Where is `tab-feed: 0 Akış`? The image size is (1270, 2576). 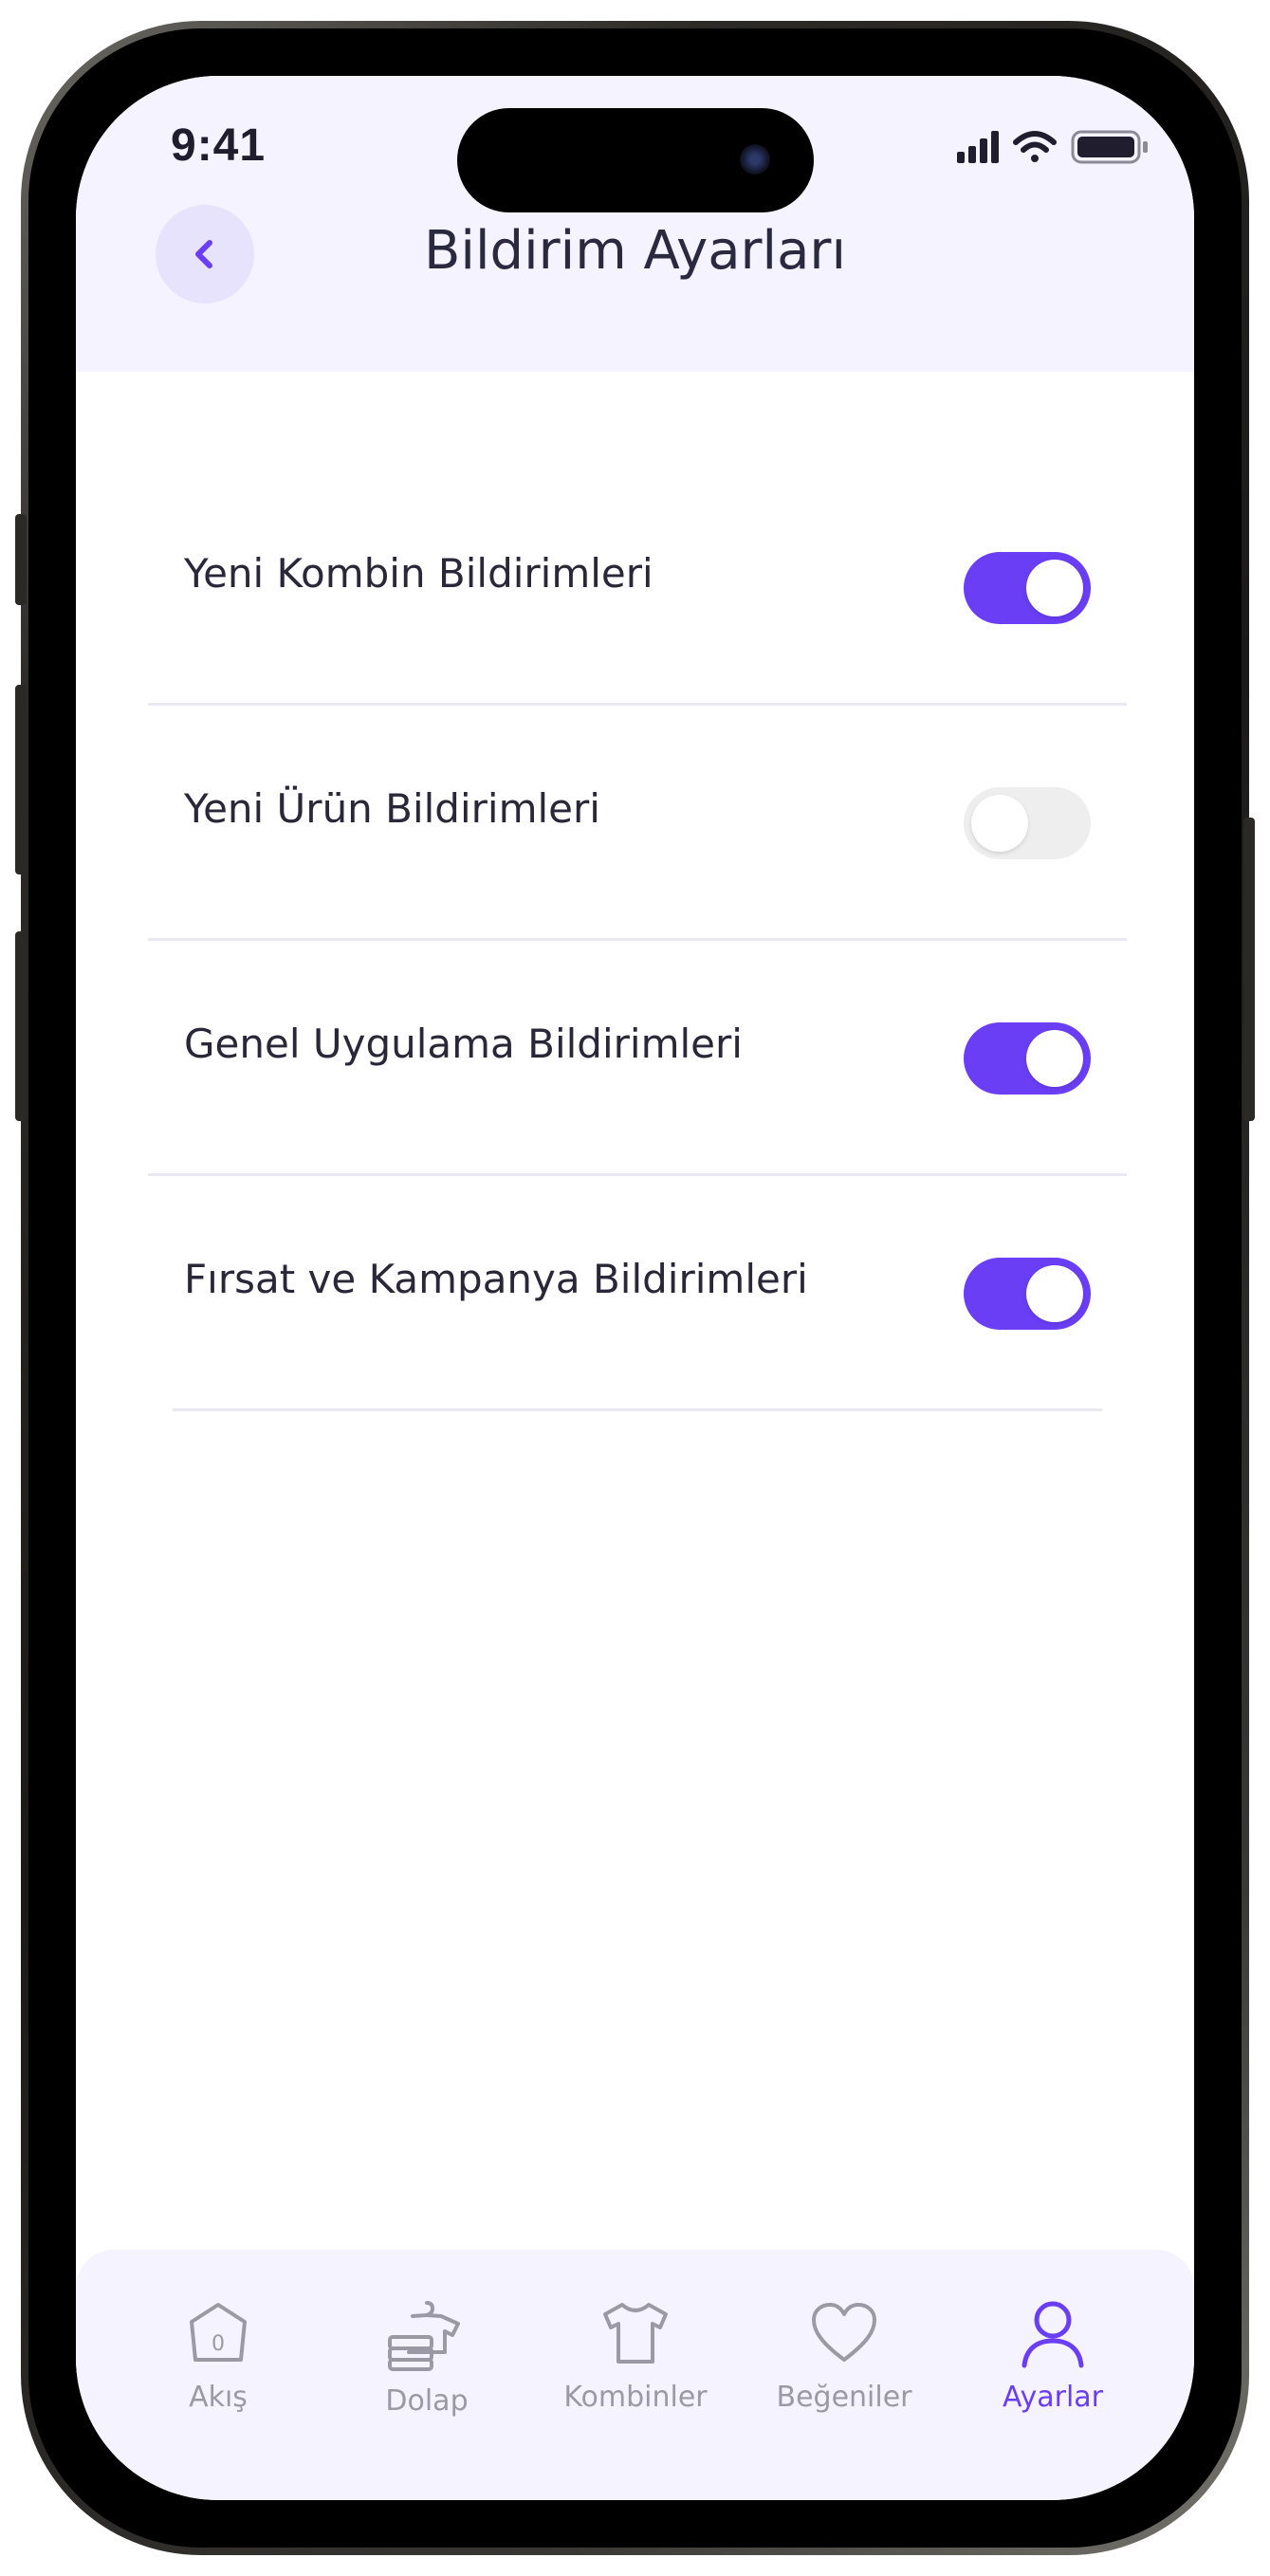 tab-feed: 0 Akış is located at coordinates (218, 2355).